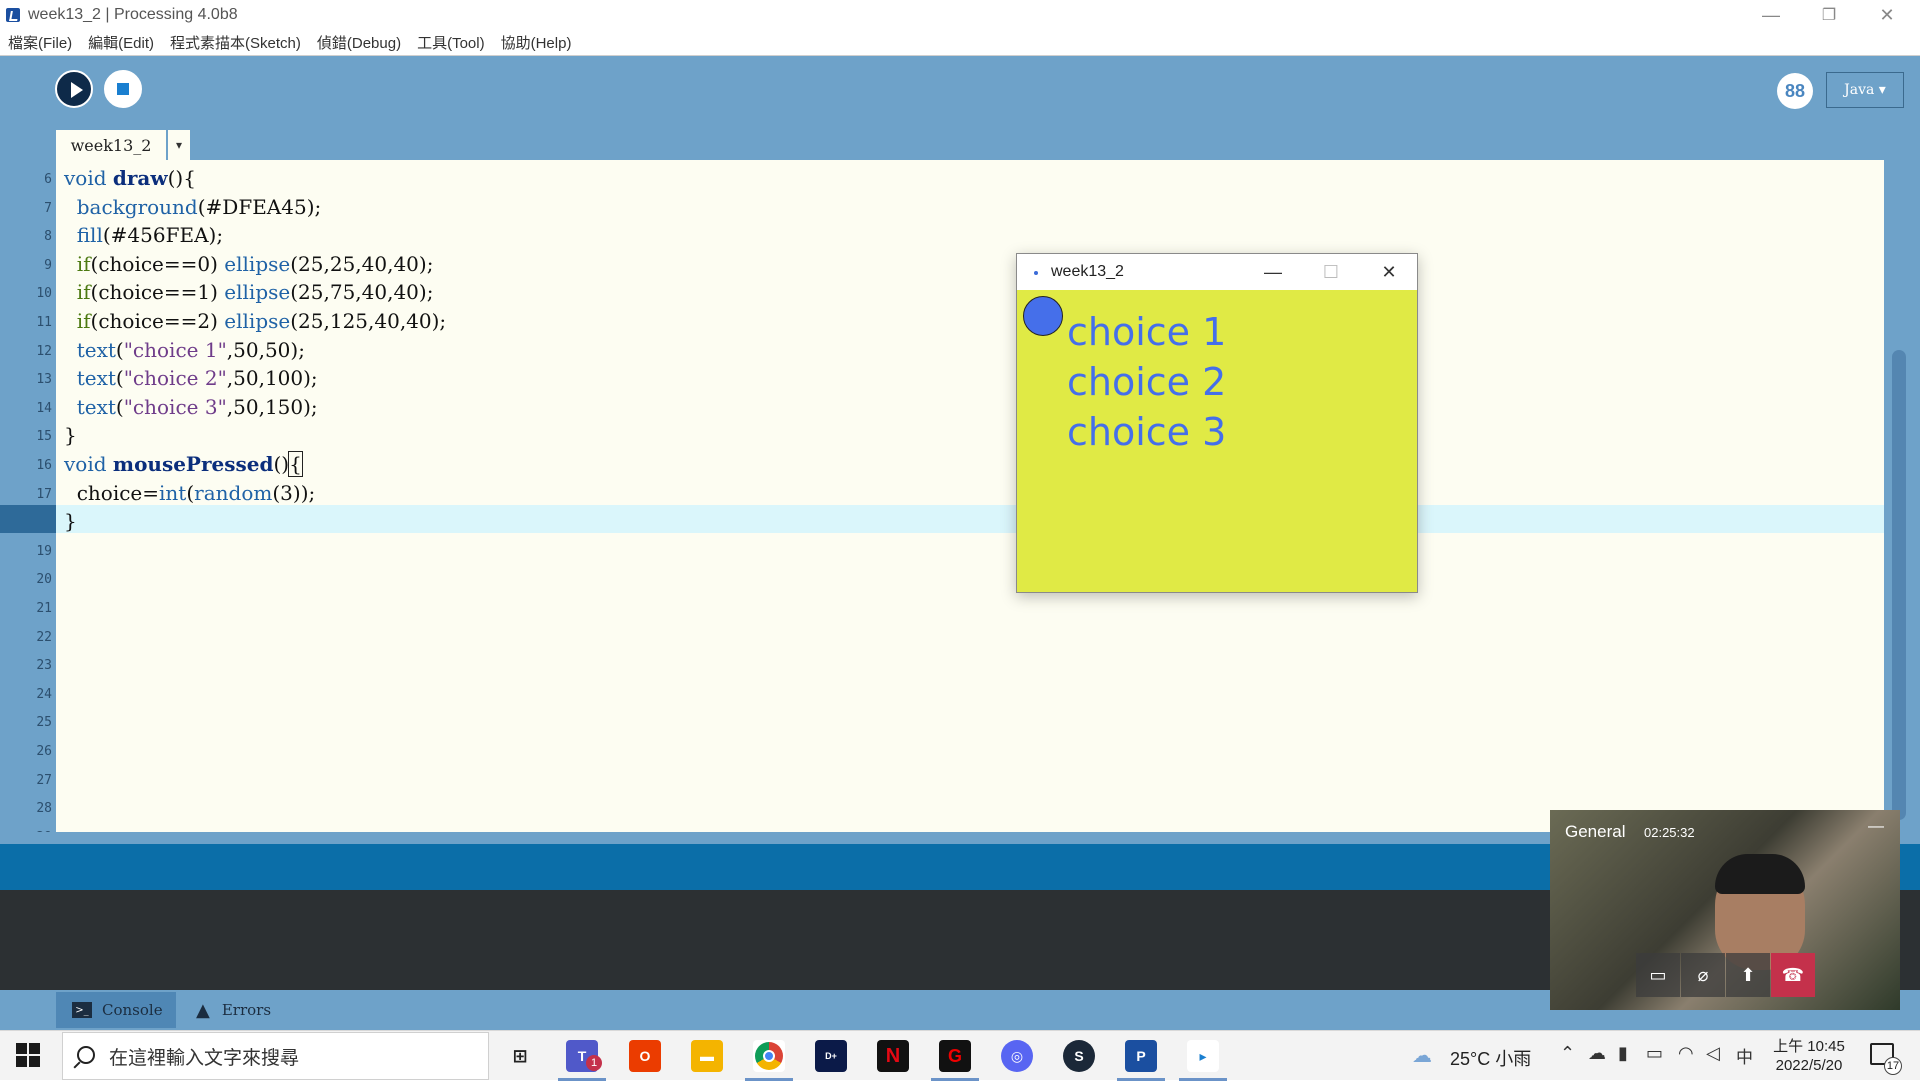  Describe the element at coordinates (44, 723) in the screenshot. I see `line-number: 25` at that location.